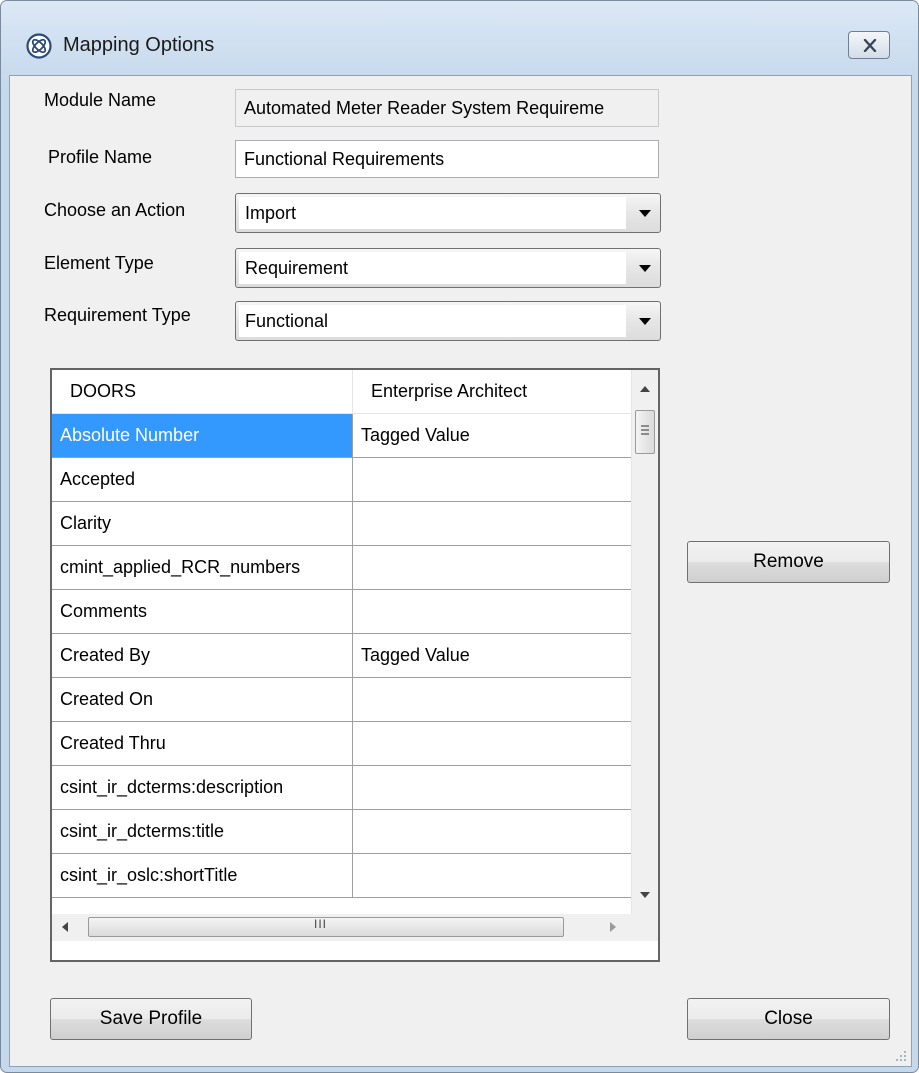  Describe the element at coordinates (100, 100) in the screenshot. I see `module-name-label: Module Name` at that location.